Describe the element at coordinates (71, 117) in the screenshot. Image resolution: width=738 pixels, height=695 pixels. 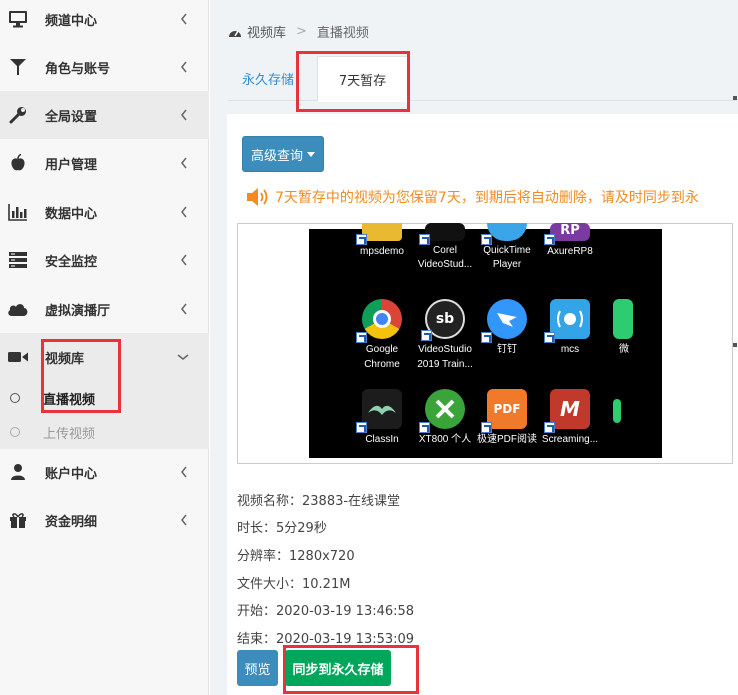
I see `sidebar-item-label: 全局设置` at that location.